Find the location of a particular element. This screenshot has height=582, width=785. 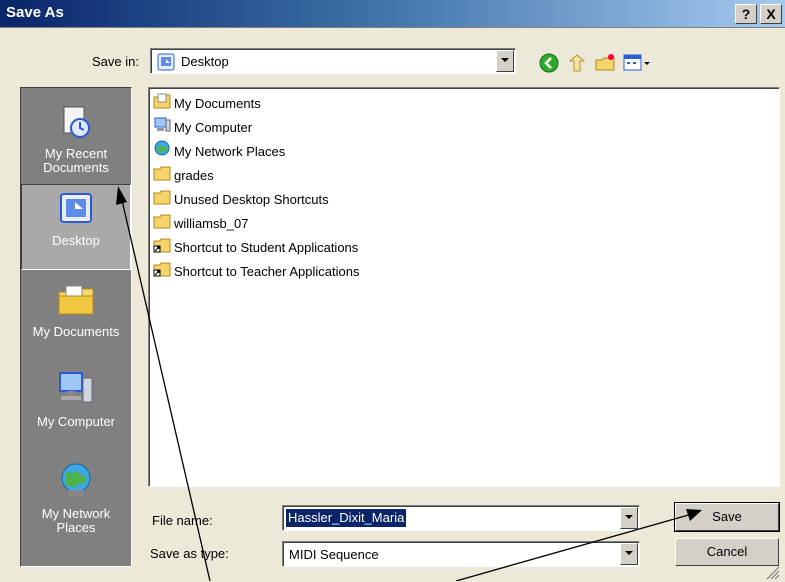

place-label: My Computer is located at coordinates (76, 421).